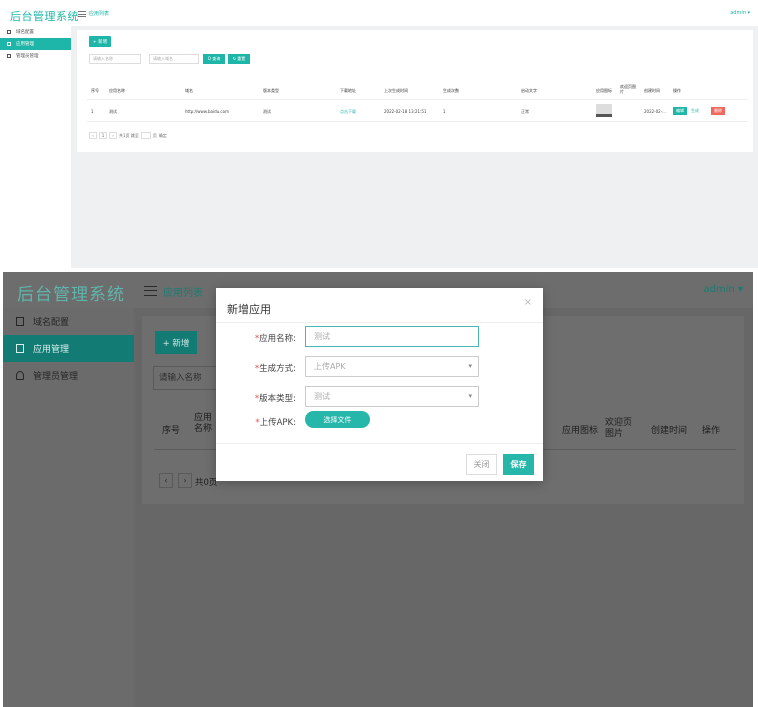  What do you see at coordinates (348, 90) in the screenshot?
I see `col-download: 下载地址` at bounding box center [348, 90].